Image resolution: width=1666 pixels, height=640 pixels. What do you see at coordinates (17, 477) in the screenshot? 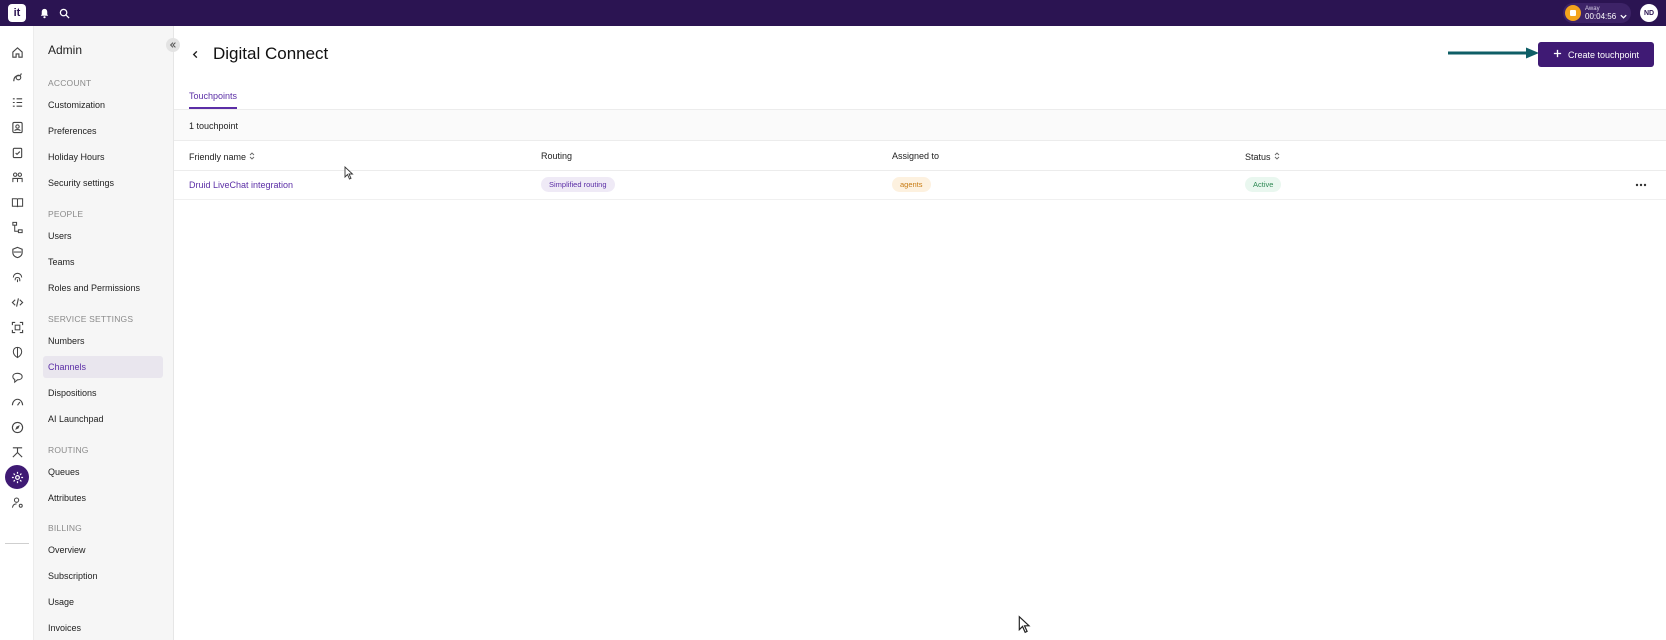
I see `settings-icon` at bounding box center [17, 477].